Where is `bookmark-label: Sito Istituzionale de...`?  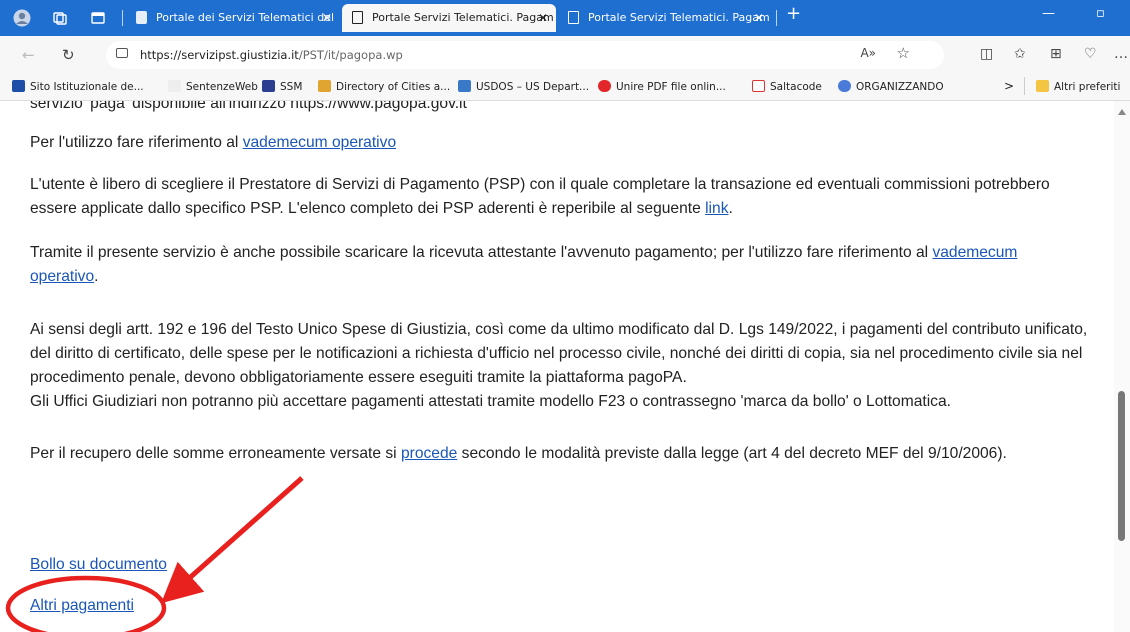 bookmark-label: Sito Istituzionale de... is located at coordinates (87, 87).